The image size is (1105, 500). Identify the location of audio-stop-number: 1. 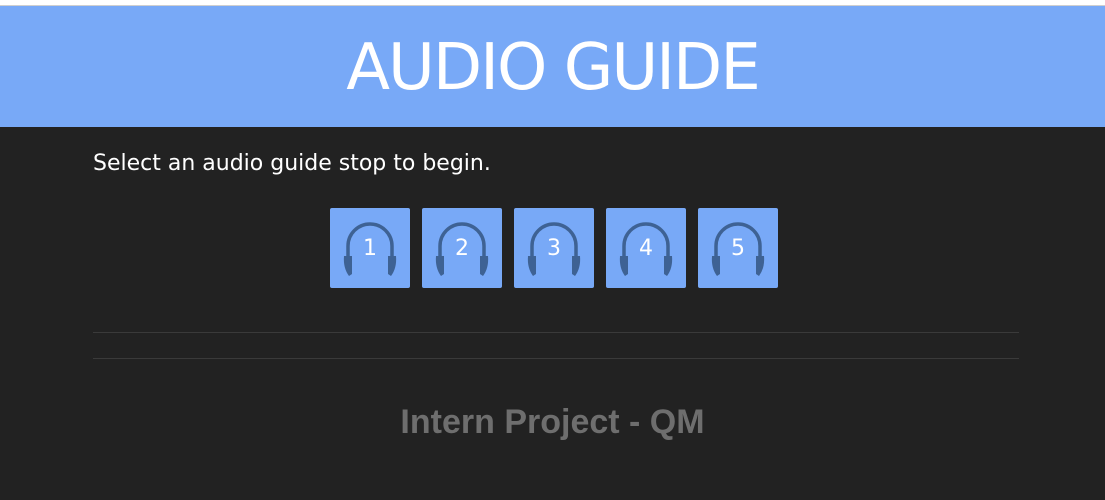
(370, 248).